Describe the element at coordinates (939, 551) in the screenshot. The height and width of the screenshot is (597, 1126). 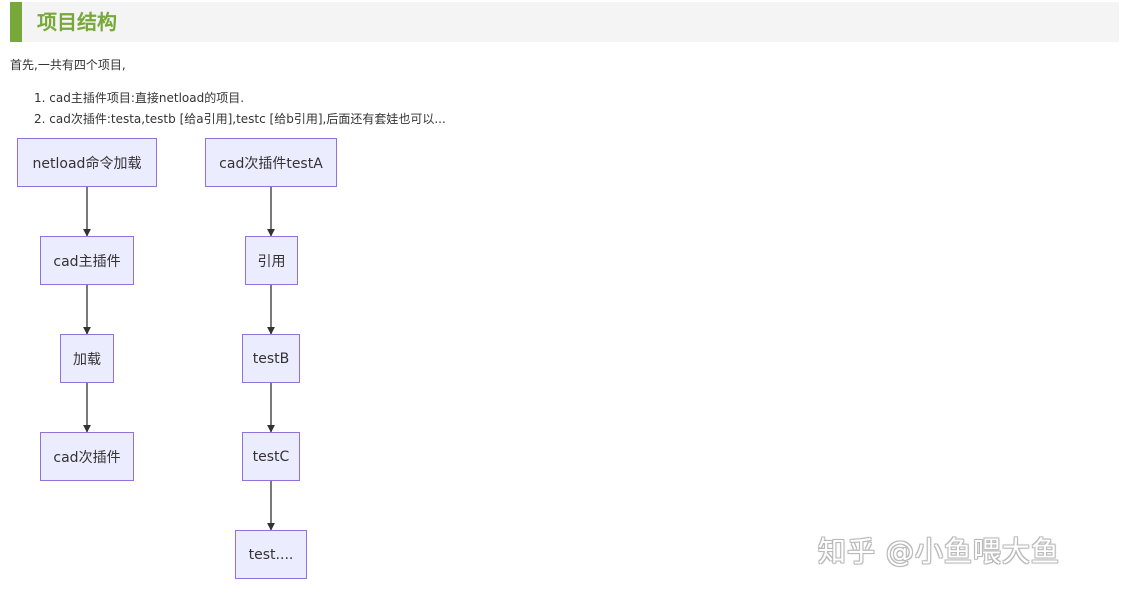
I see `watermark: 知乎 @小鱼喂大鱼` at that location.